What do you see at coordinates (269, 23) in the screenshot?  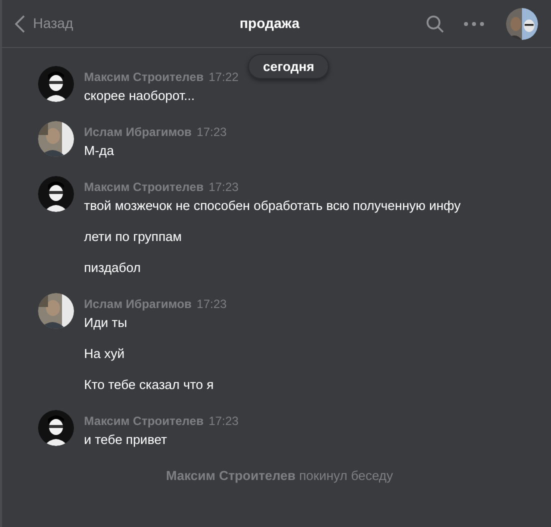 I see `chat-title: продажа` at bounding box center [269, 23].